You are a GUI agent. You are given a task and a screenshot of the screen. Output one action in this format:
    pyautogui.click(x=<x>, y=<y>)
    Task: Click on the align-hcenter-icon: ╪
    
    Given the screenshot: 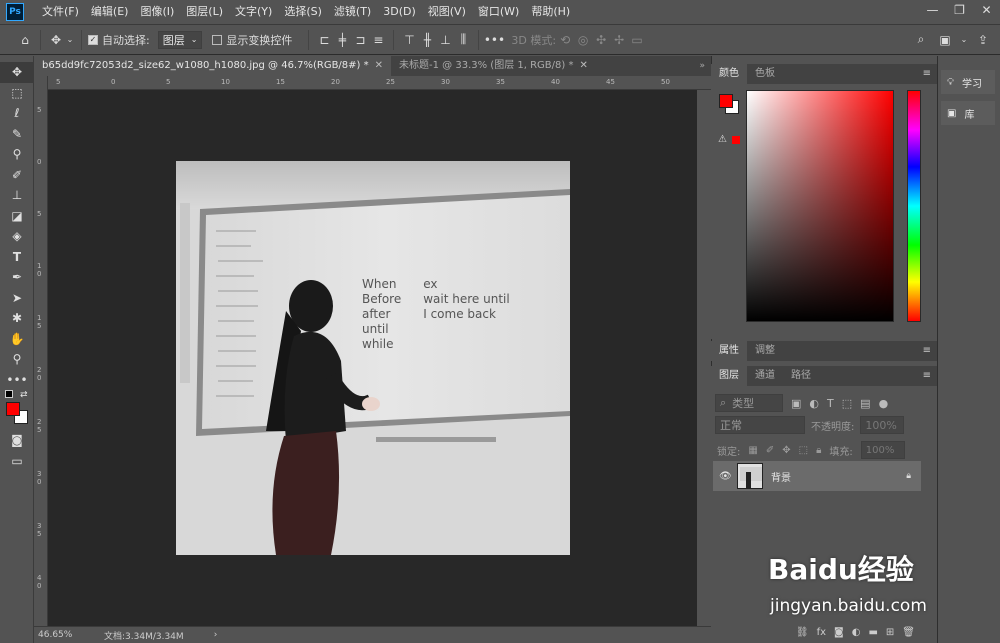 What is the action you would take?
    pyautogui.click(x=342, y=40)
    